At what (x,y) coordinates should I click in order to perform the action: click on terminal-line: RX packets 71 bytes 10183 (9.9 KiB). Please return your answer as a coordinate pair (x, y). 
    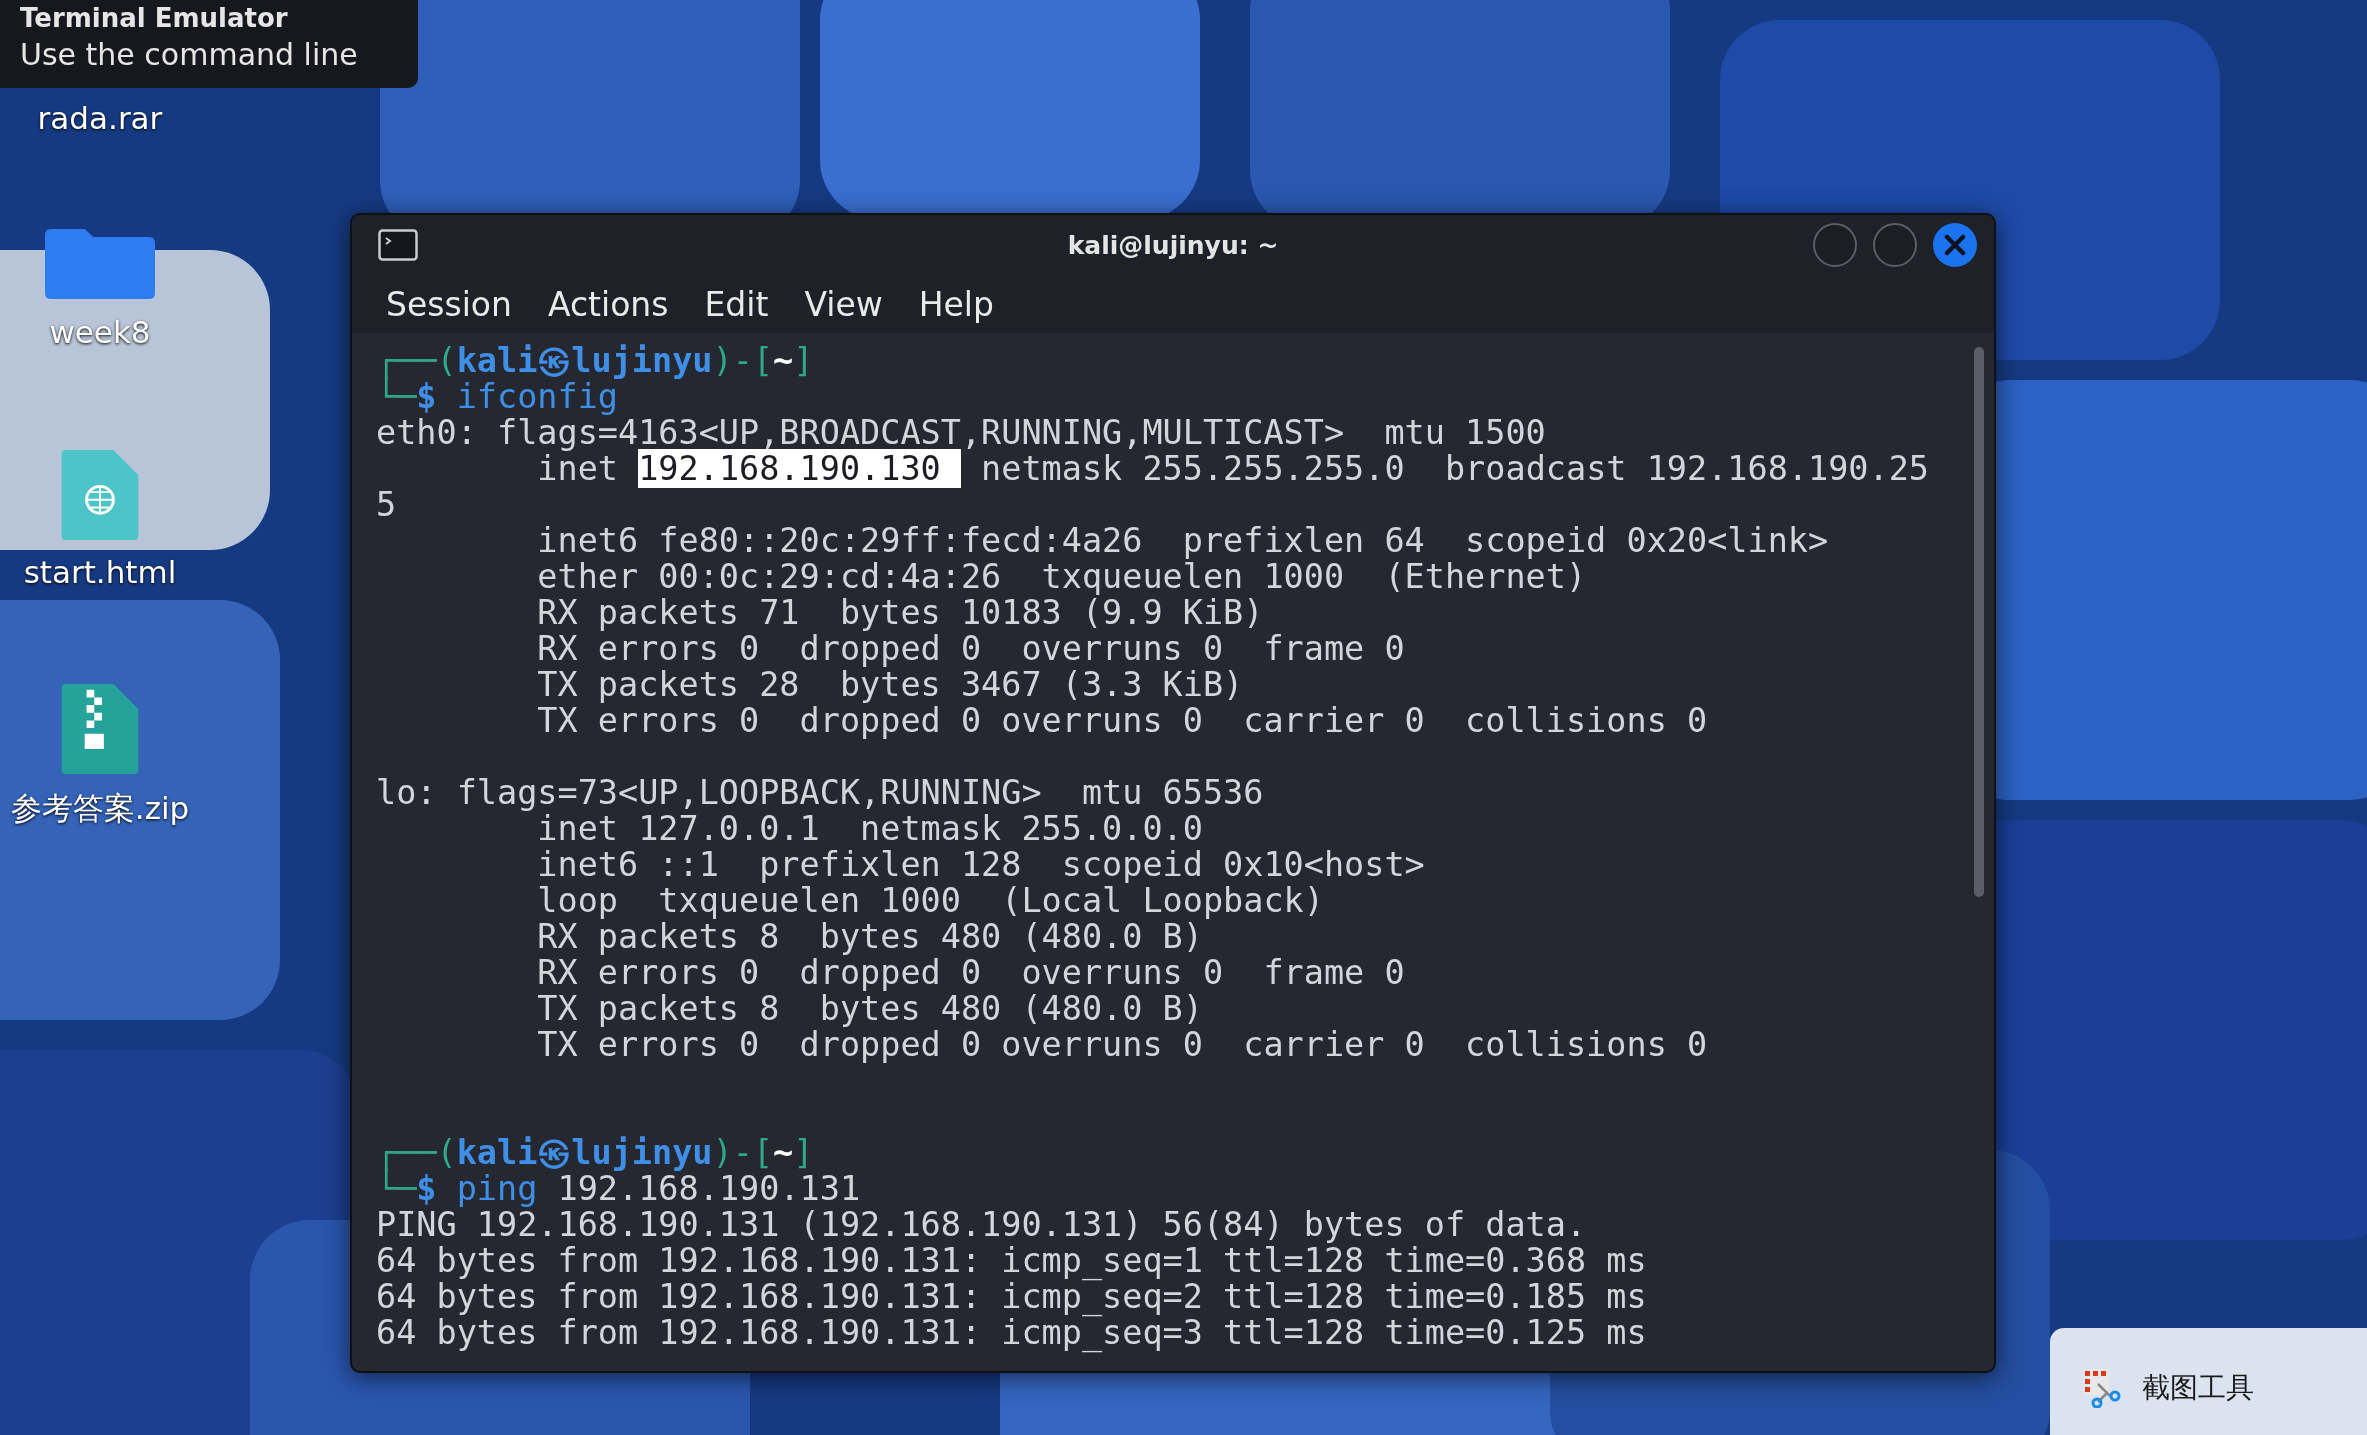
    Looking at the image, I should click on (900, 613).